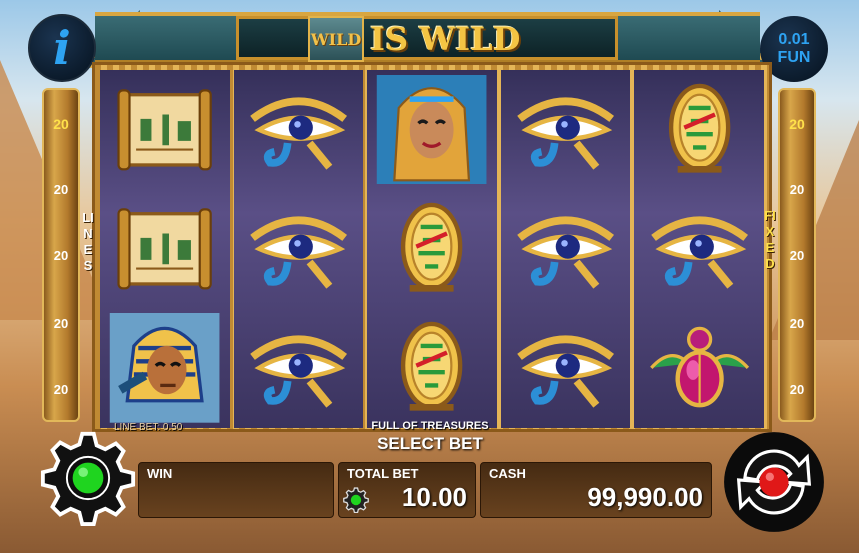 This screenshot has width=859, height=553. What do you see at coordinates (434, 497) in the screenshot?
I see `total-bet-value: 10.00` at bounding box center [434, 497].